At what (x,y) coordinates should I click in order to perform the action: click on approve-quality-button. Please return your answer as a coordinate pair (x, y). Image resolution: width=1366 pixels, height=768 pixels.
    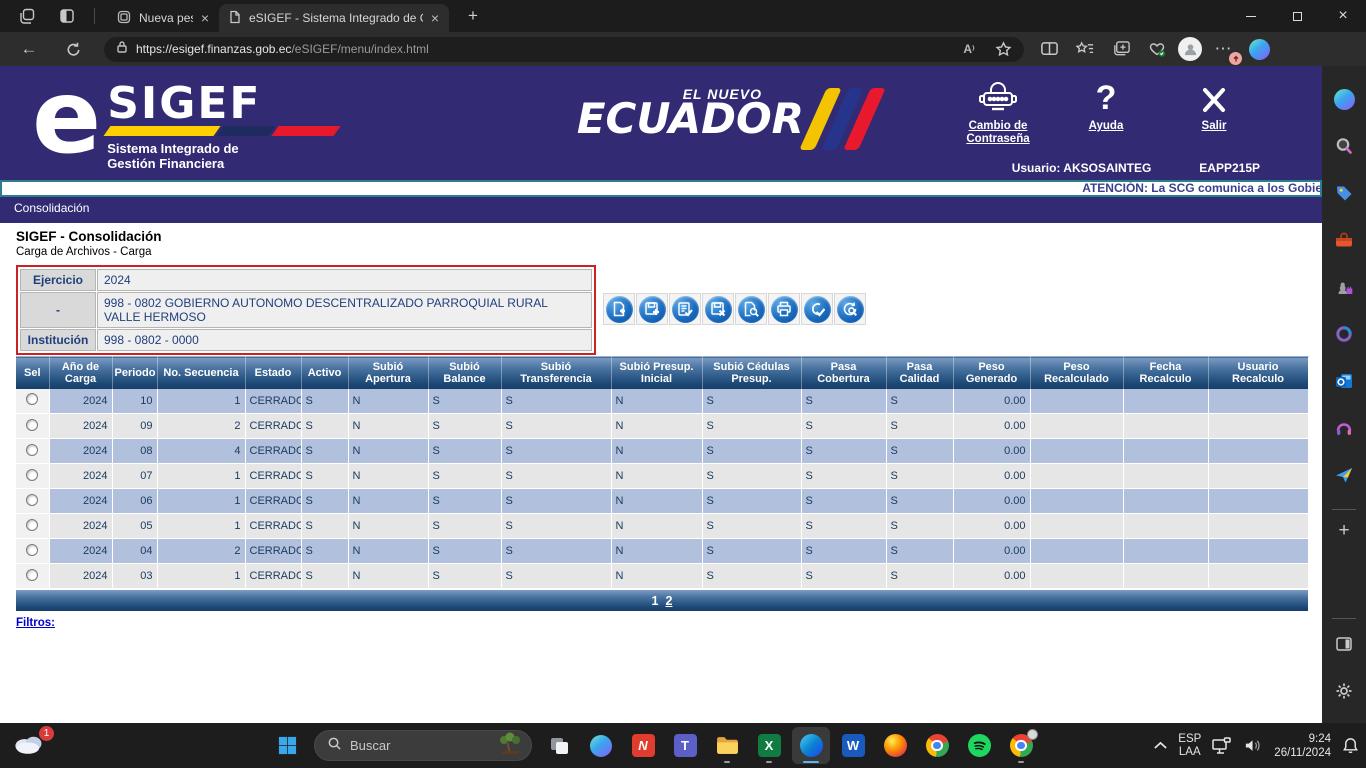
    Looking at the image, I should click on (817, 309).